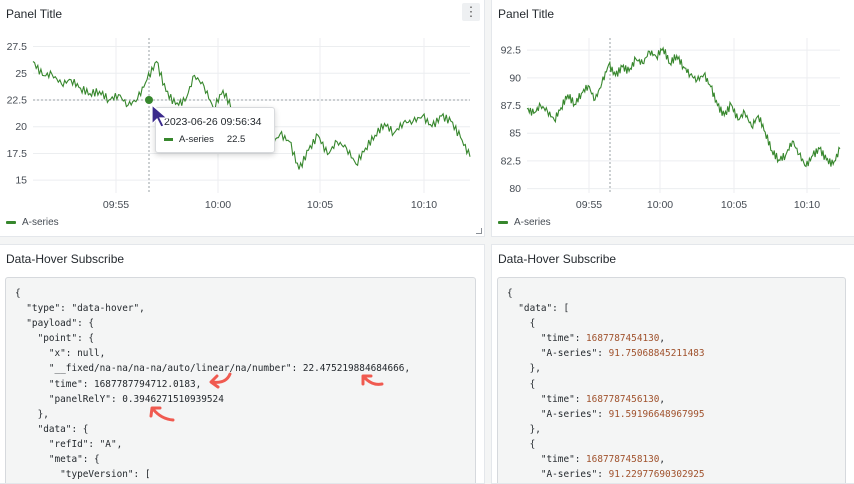  Describe the element at coordinates (538, 309) in the screenshot. I see `code-line: "data": [` at that location.